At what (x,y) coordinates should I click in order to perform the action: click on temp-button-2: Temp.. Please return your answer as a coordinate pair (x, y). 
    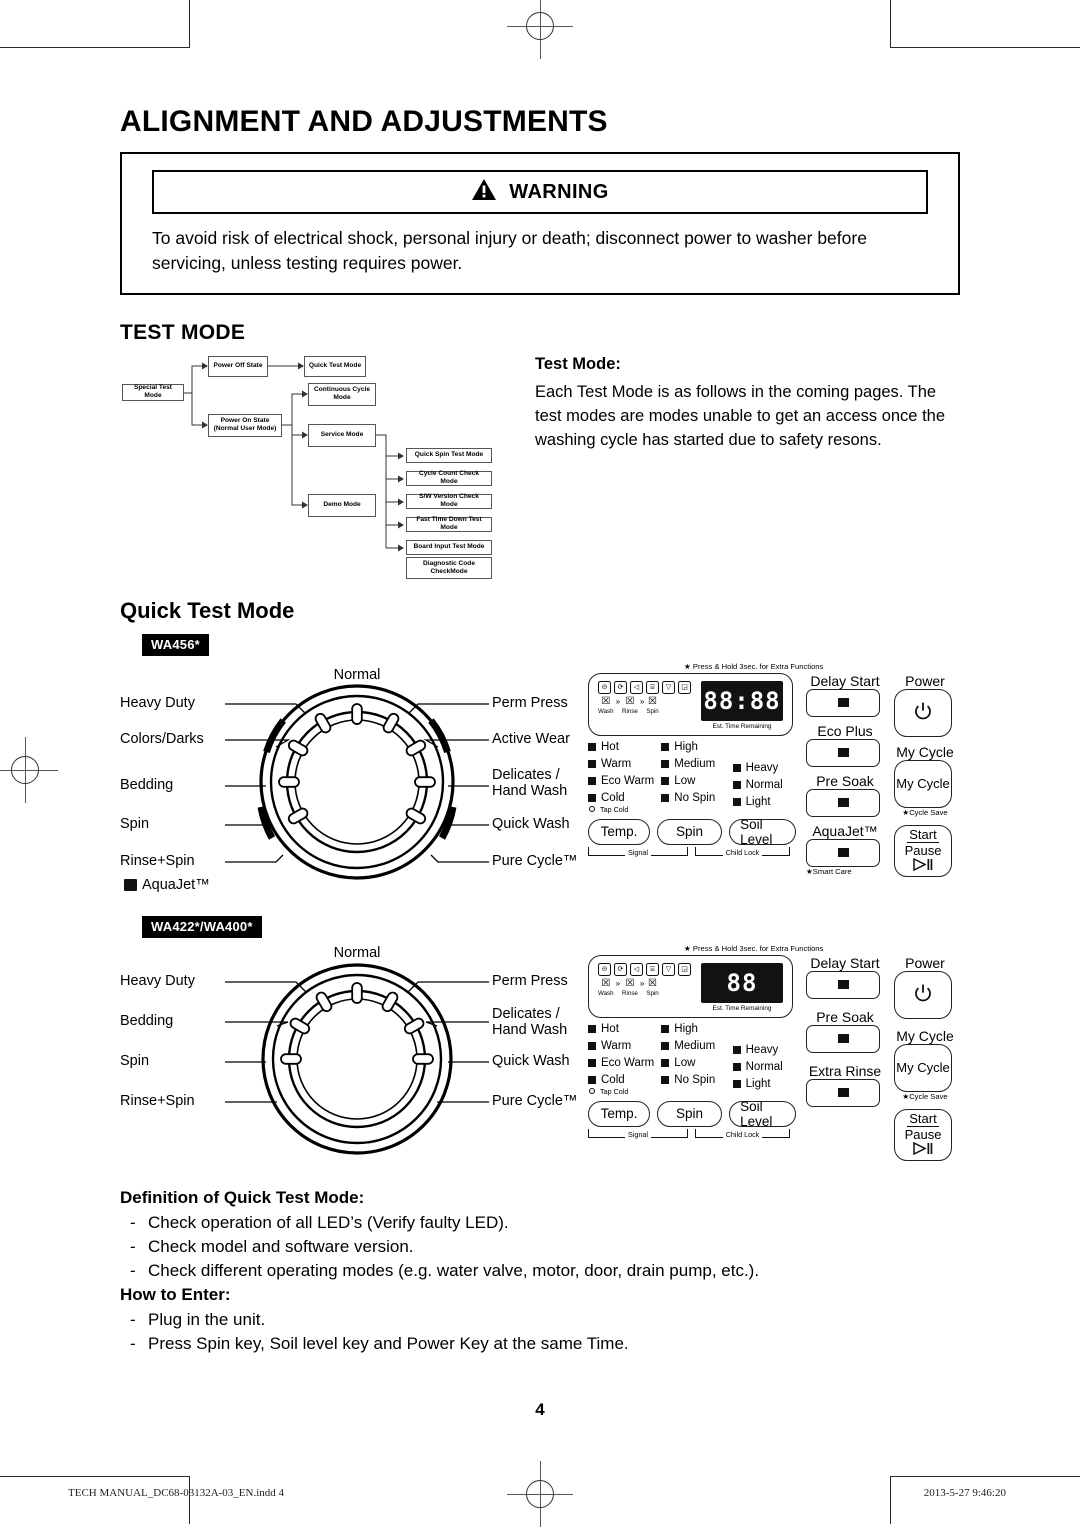
    Looking at the image, I should click on (619, 1113).